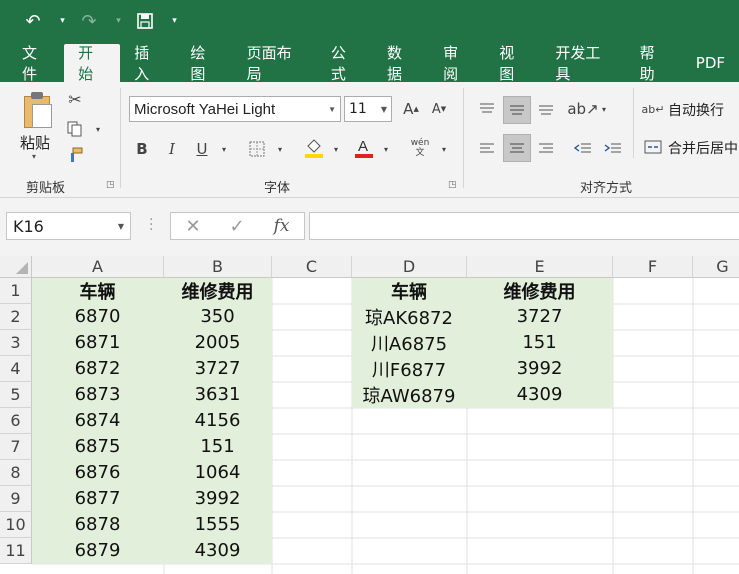 Image resolution: width=739 pixels, height=574 pixels. I want to click on font-size-select: 11 ▼, so click(368, 109).